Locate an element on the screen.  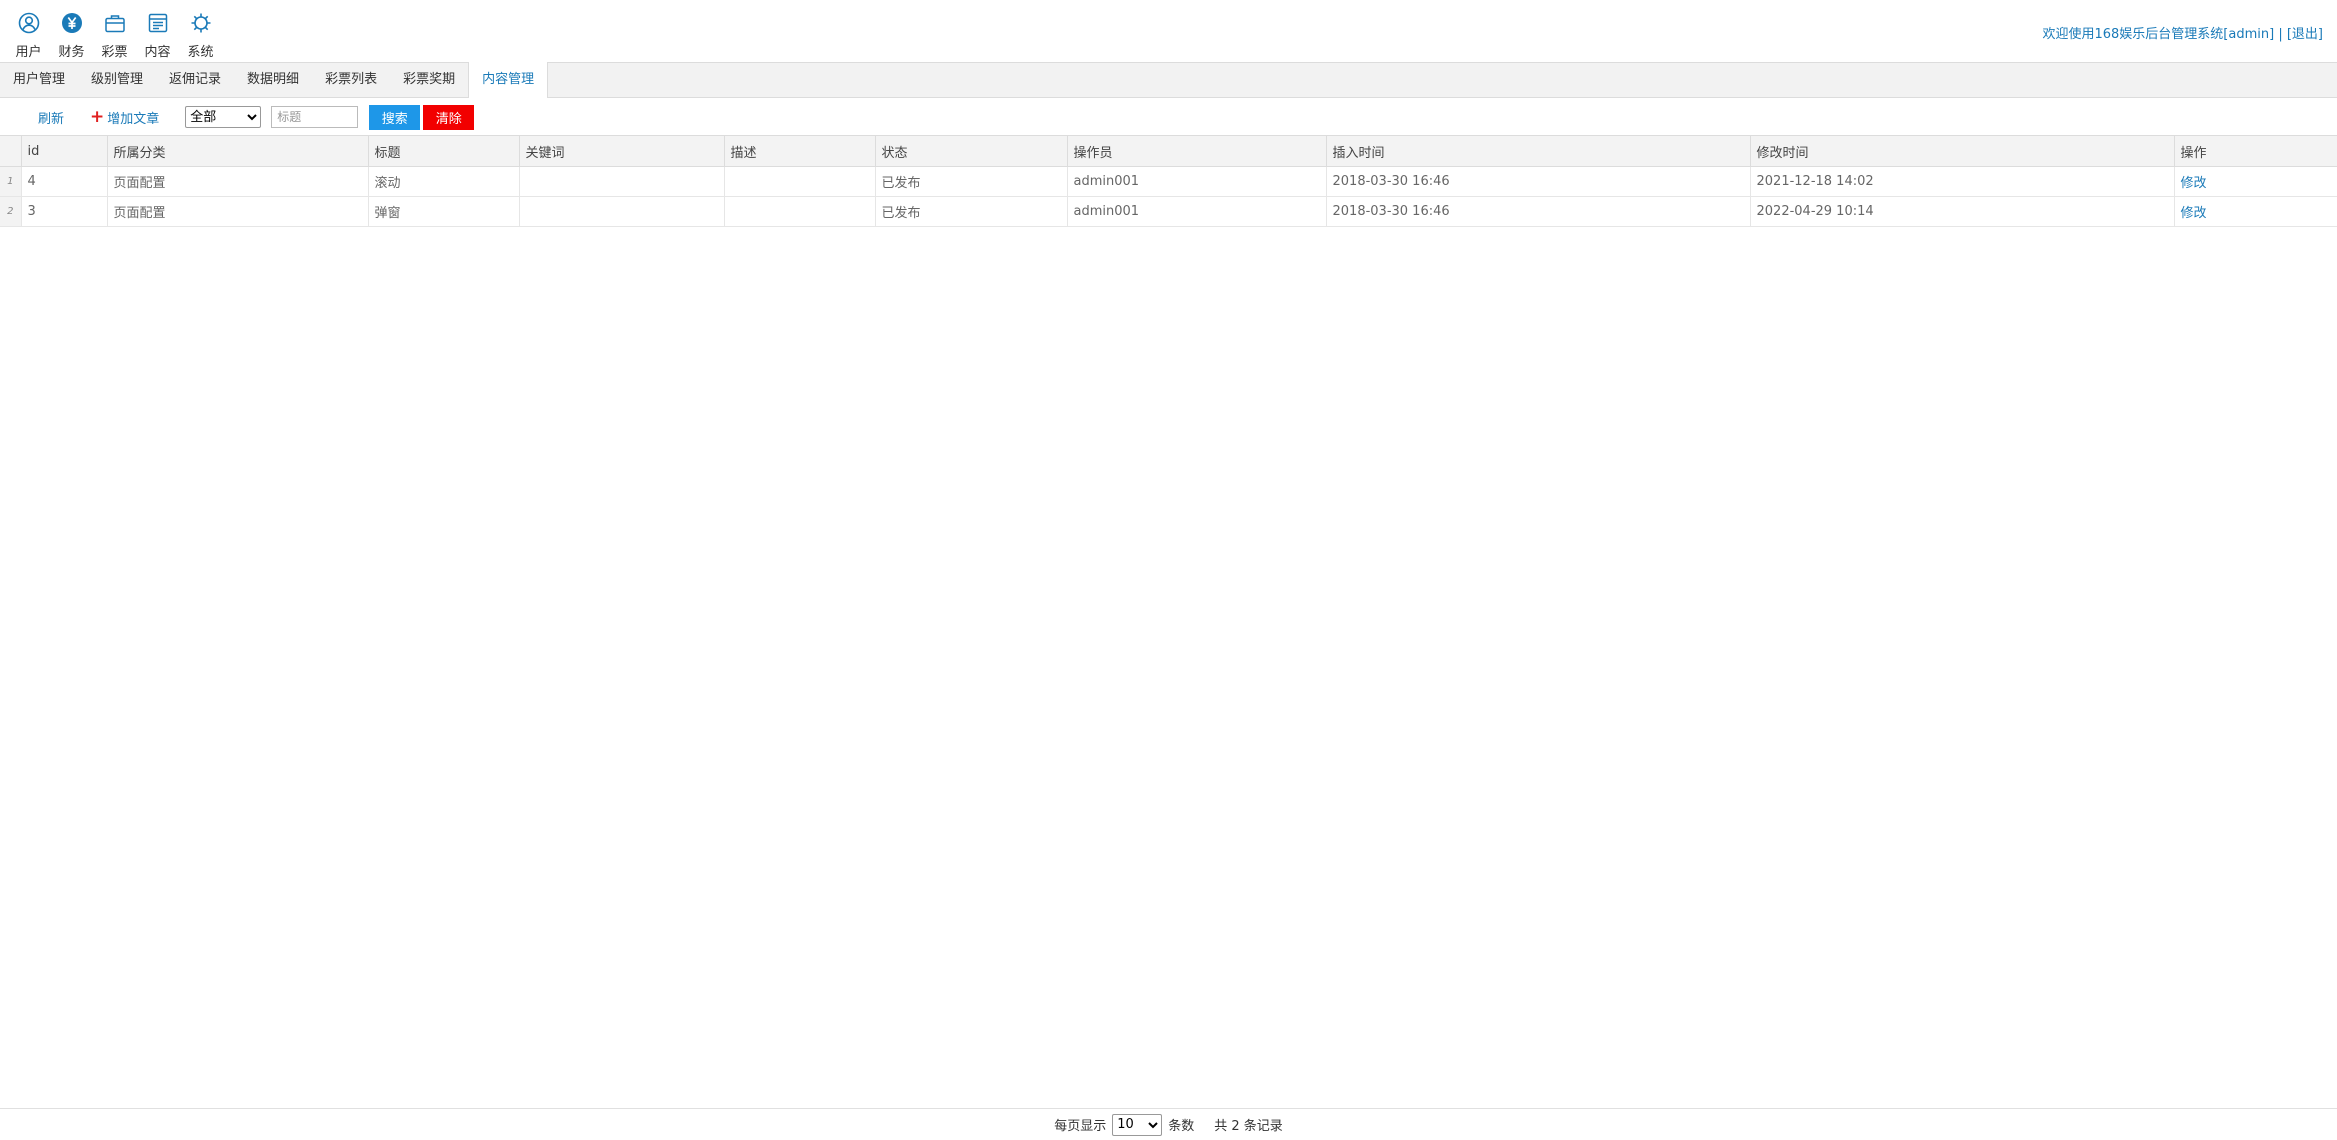
add-article-label: 增加文章 is located at coordinates (133, 119).